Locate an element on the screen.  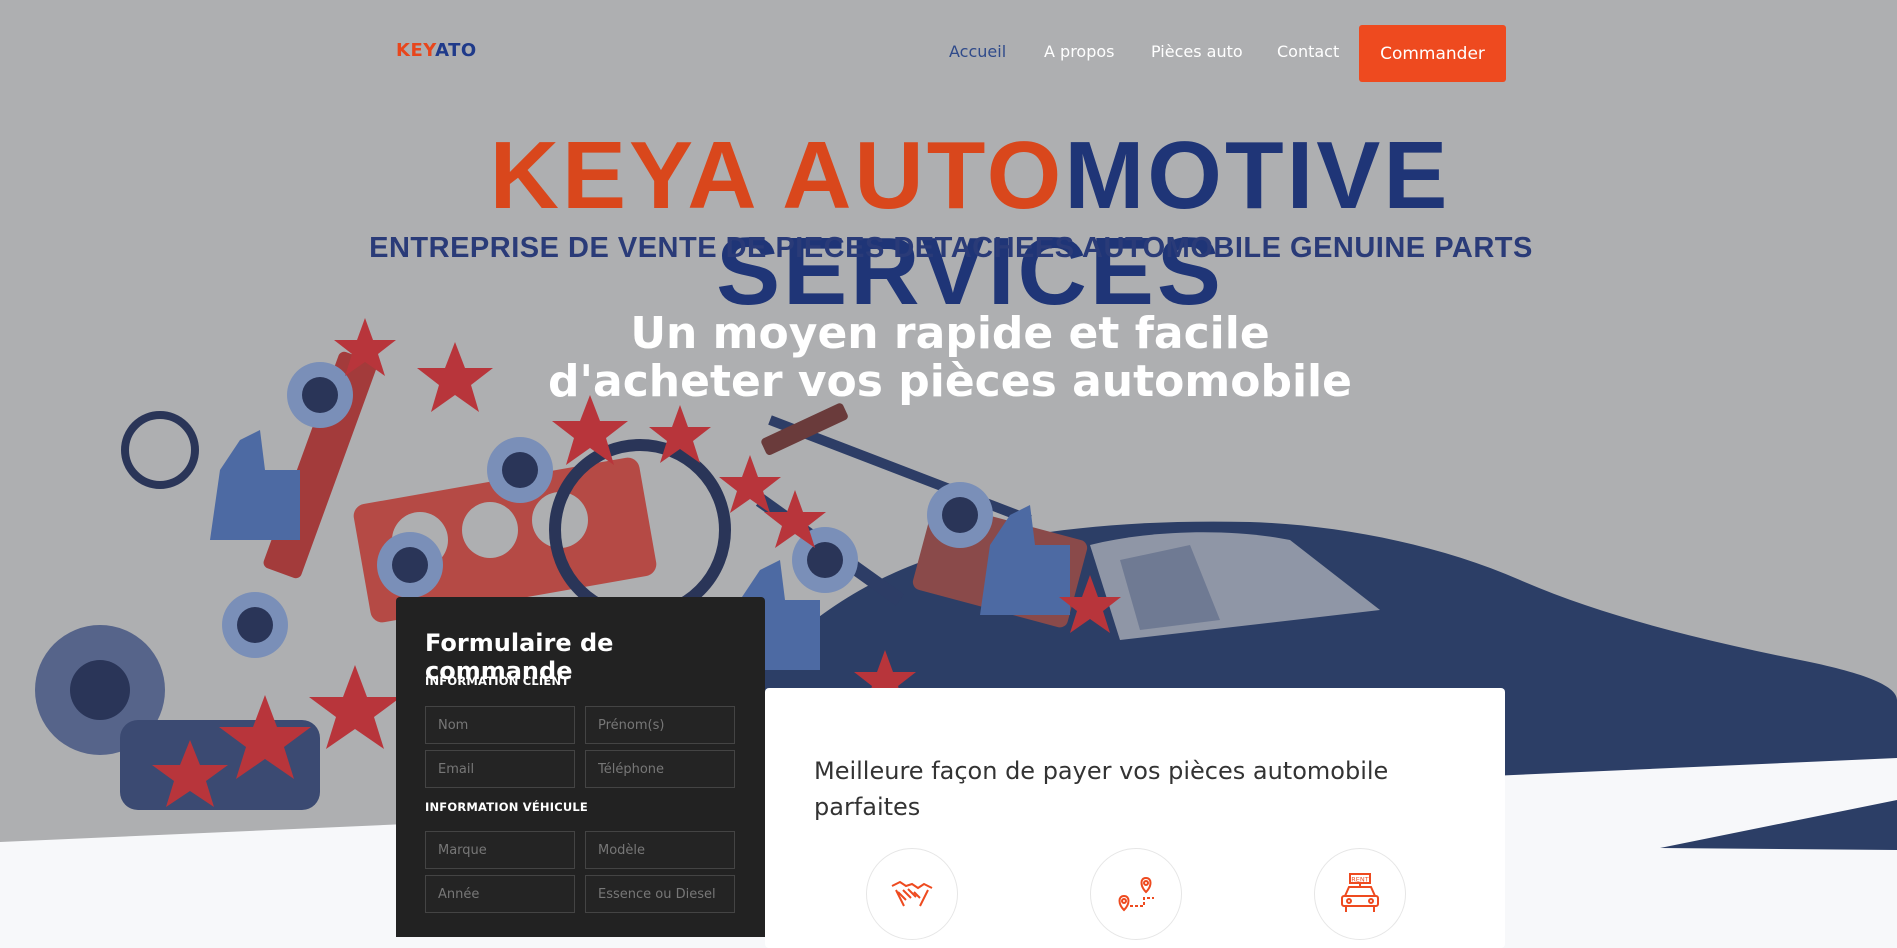
nav-contact: Contact is located at coordinates (1308, 51).